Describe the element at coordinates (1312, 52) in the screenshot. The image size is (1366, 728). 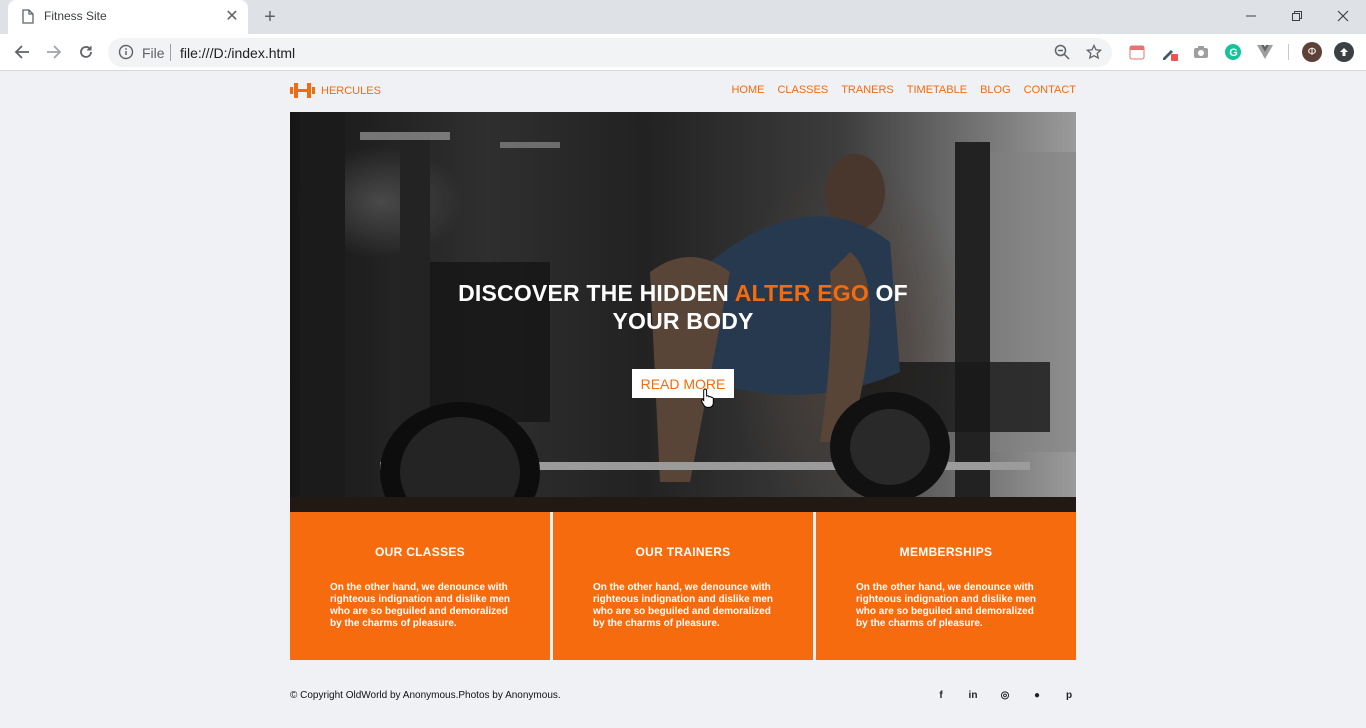
I see `profile-avatar: Φ` at that location.